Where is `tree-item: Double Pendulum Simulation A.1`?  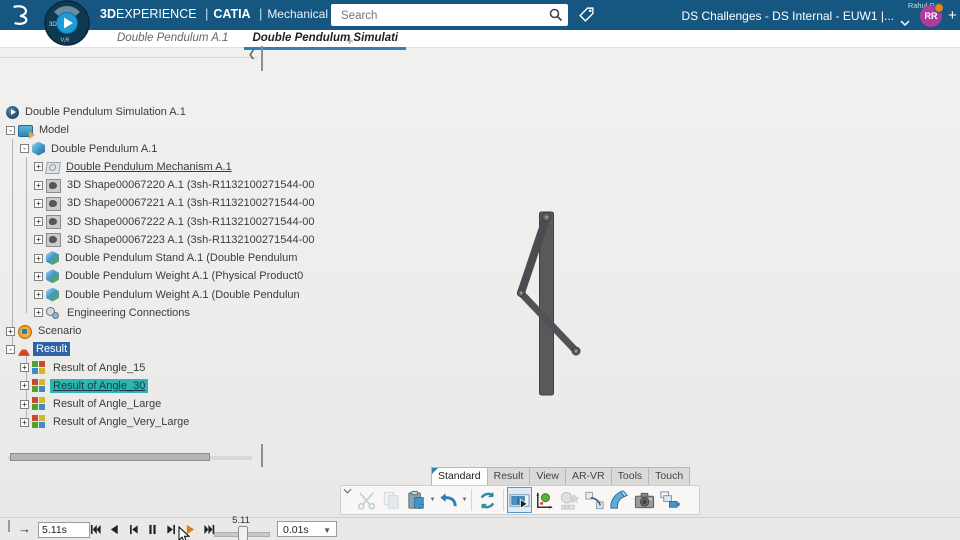 tree-item: Double Pendulum Simulation A.1 is located at coordinates (96, 112).